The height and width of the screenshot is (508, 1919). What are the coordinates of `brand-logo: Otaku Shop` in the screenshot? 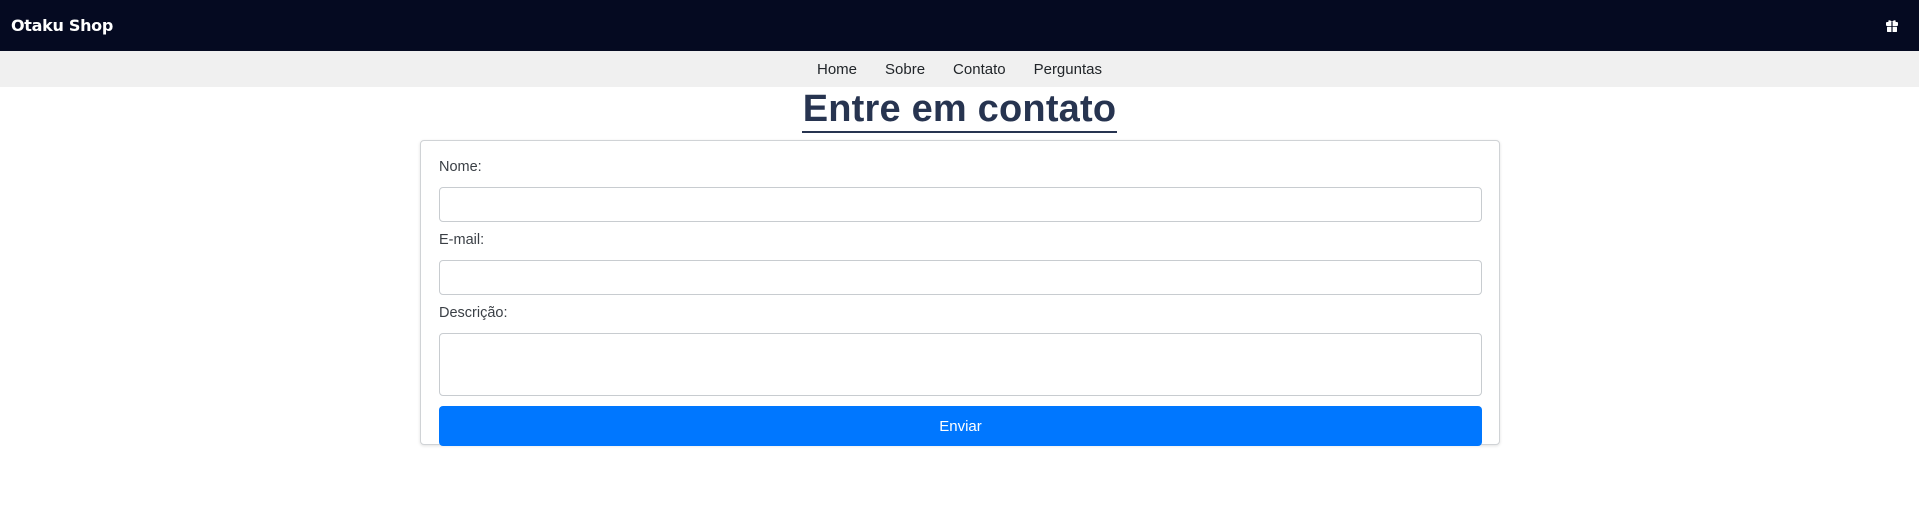 It's located at (62, 25).